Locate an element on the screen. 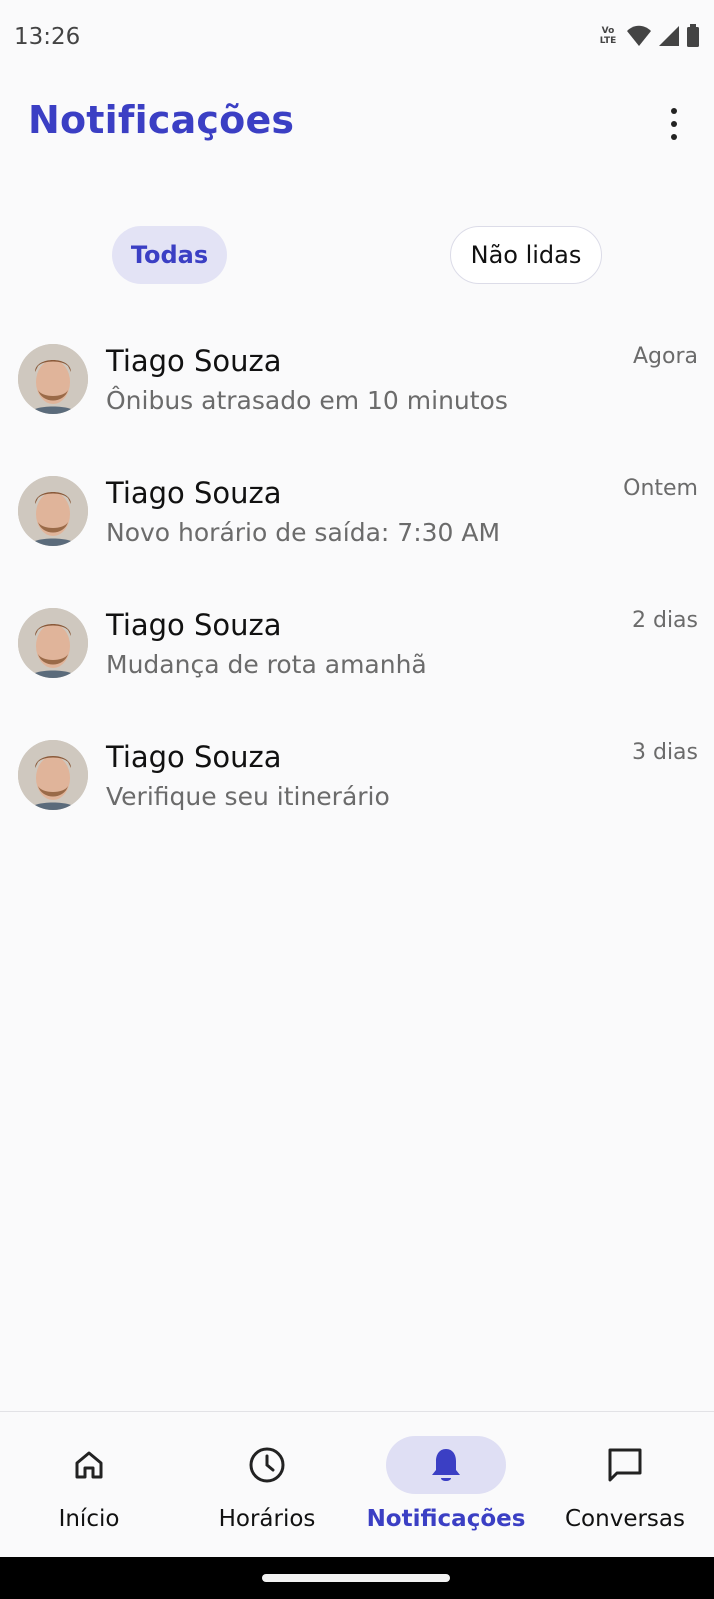 Image resolution: width=714 pixels, height=1599 pixels. nav-item-notificacoes: Notificações is located at coordinates (446, 1485).